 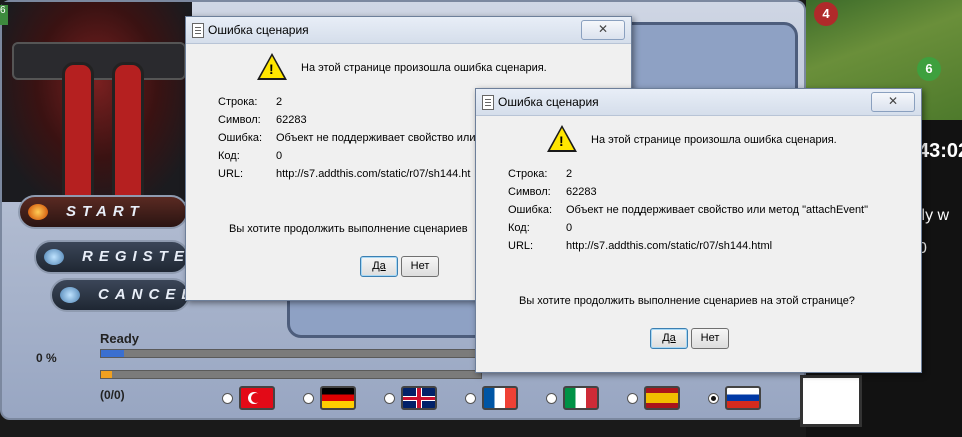 I want to click on left-badge: 6, so click(x=4, y=15).